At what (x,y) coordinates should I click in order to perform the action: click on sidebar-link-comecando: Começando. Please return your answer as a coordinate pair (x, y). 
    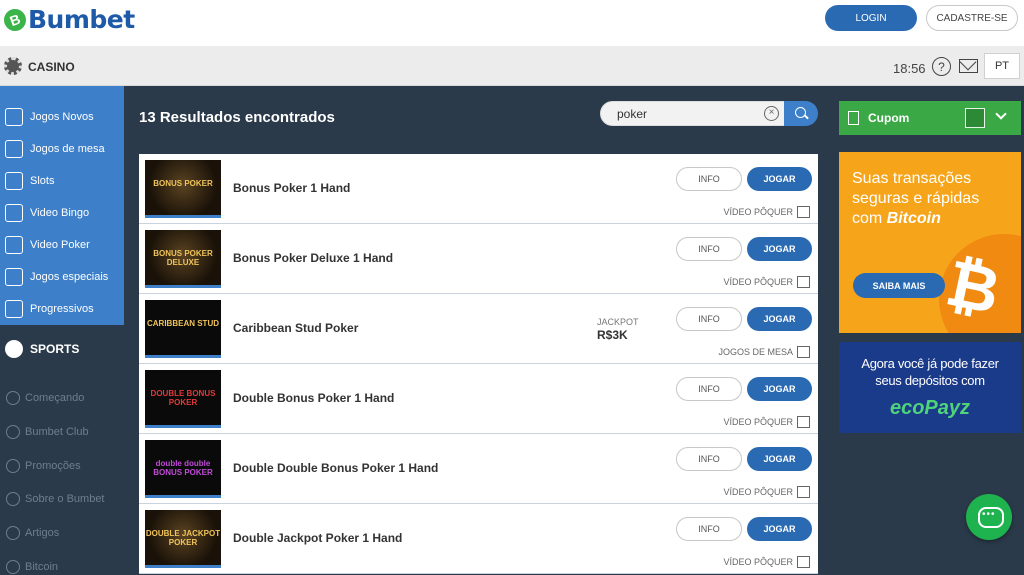
    Looking at the image, I should click on (42, 398).